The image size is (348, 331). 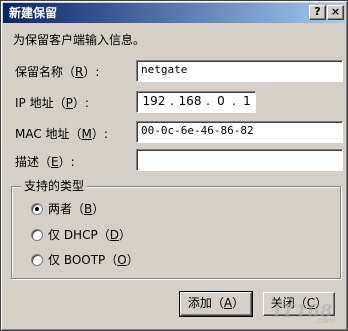 What do you see at coordinates (335, 12) in the screenshot?
I see `close-icon: ×` at bounding box center [335, 12].